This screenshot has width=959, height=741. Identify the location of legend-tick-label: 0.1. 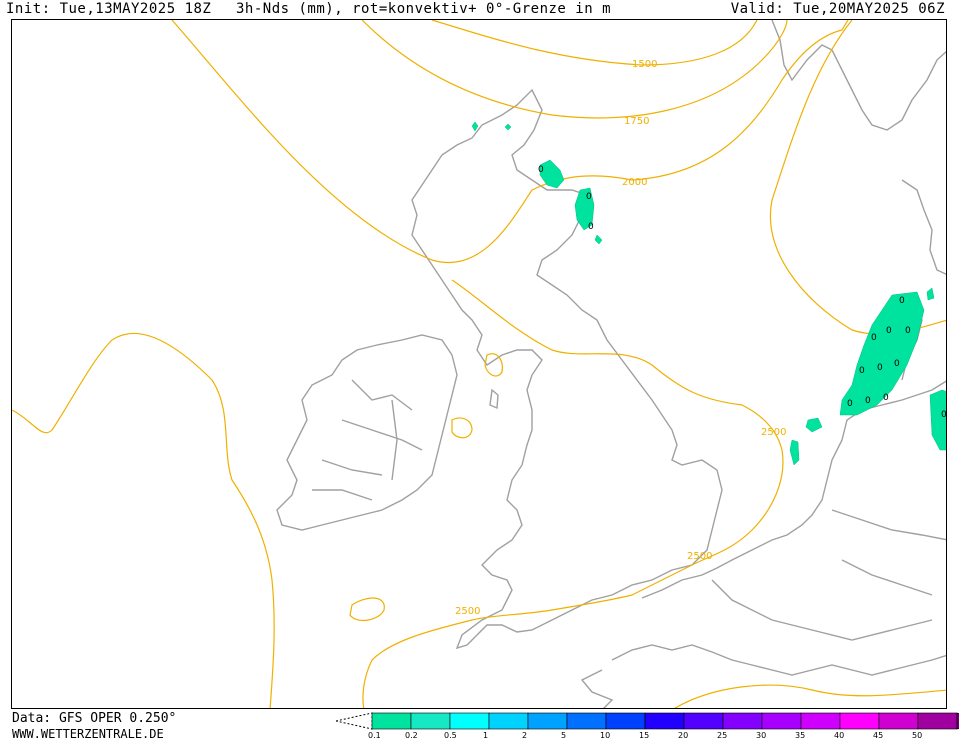
(374, 735).